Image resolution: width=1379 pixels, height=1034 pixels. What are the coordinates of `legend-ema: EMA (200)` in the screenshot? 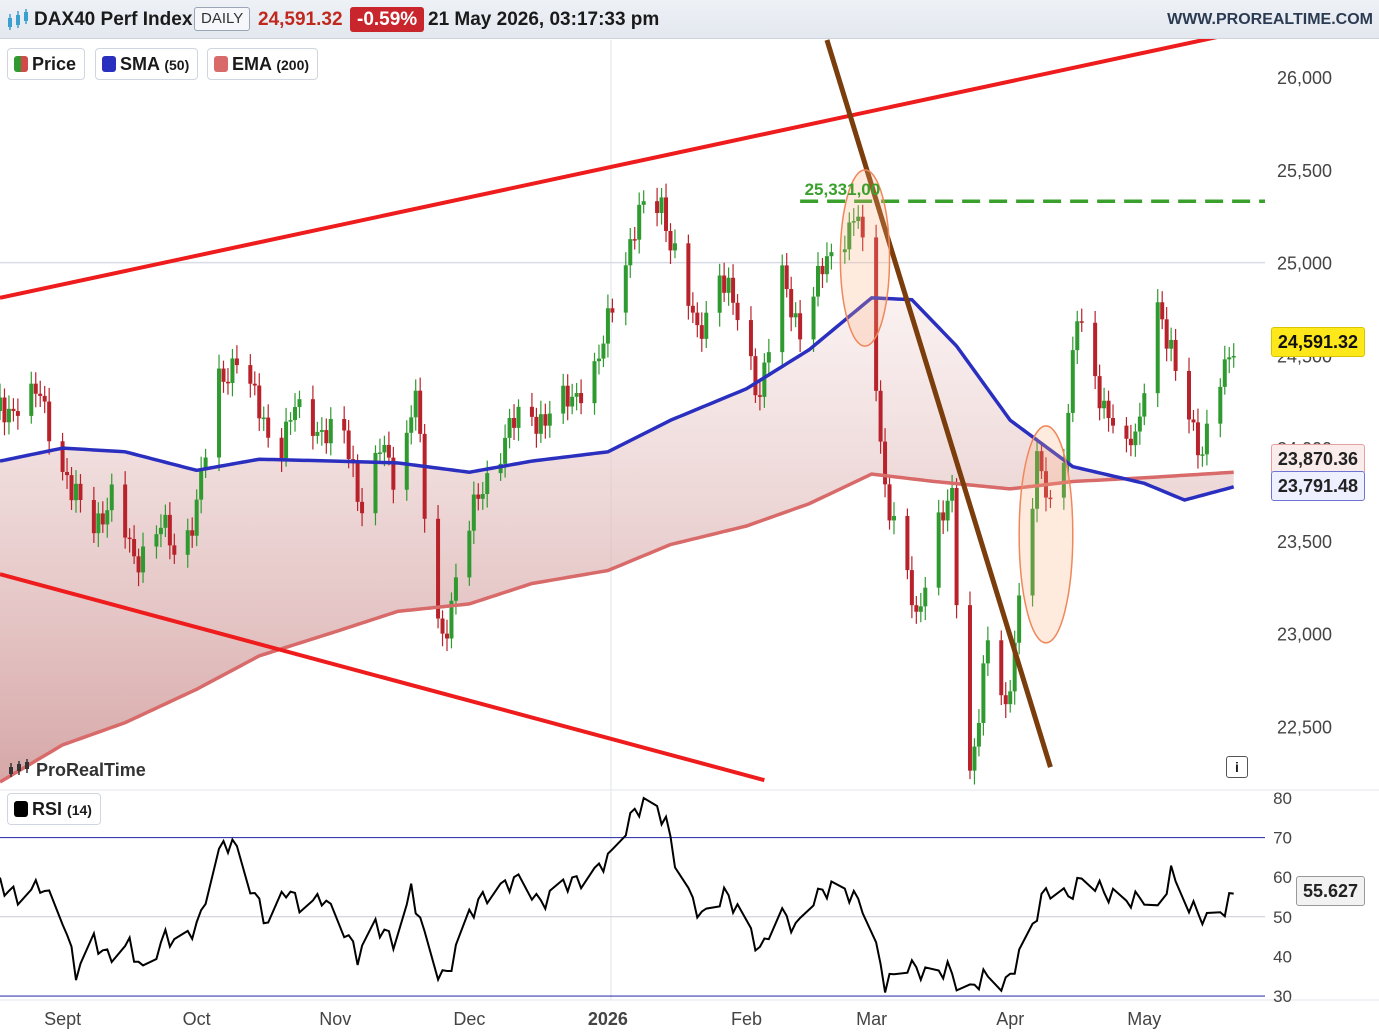 It's located at (263, 64).